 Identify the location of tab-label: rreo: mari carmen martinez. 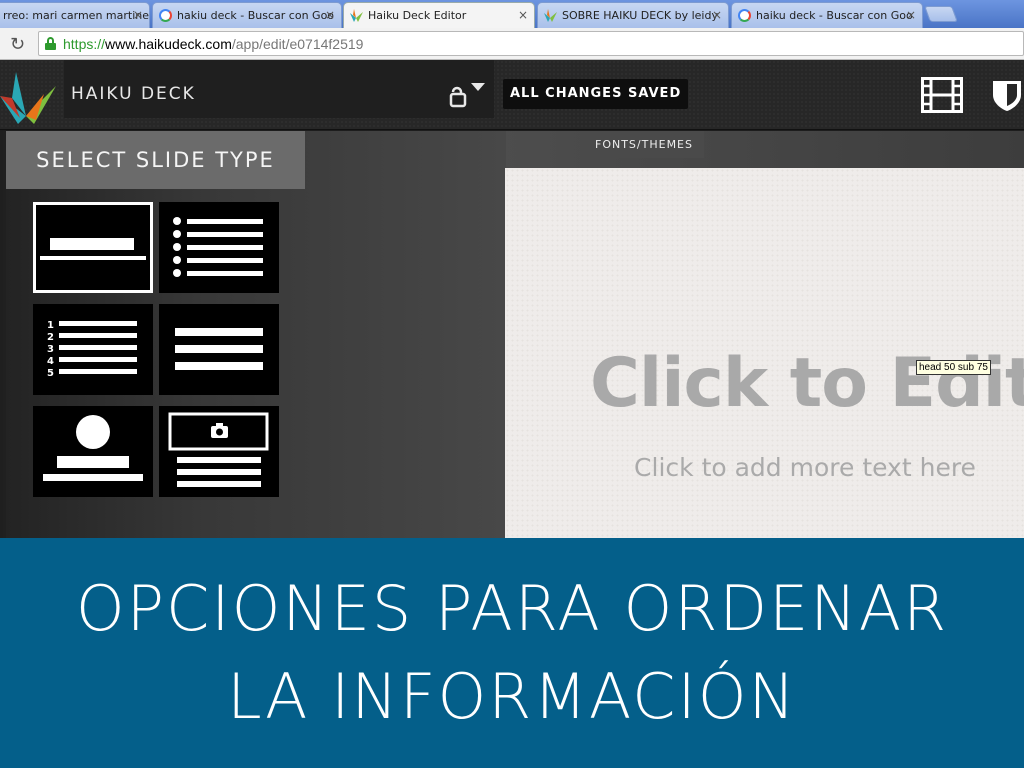
(76, 15).